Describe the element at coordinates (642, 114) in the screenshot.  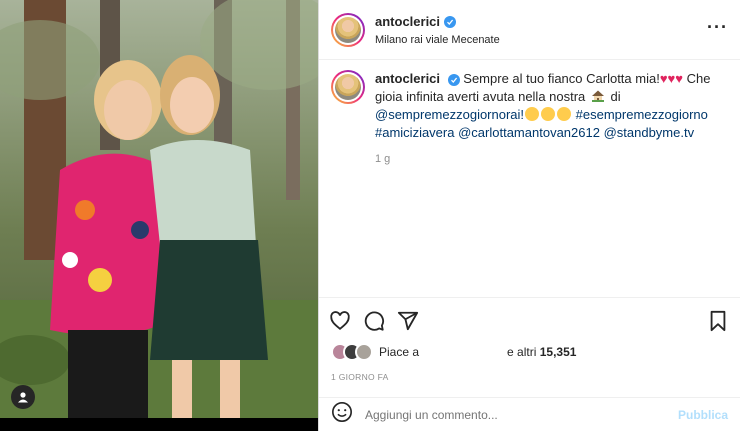
I see `hashtag-link: #esempremezzogiorno` at that location.